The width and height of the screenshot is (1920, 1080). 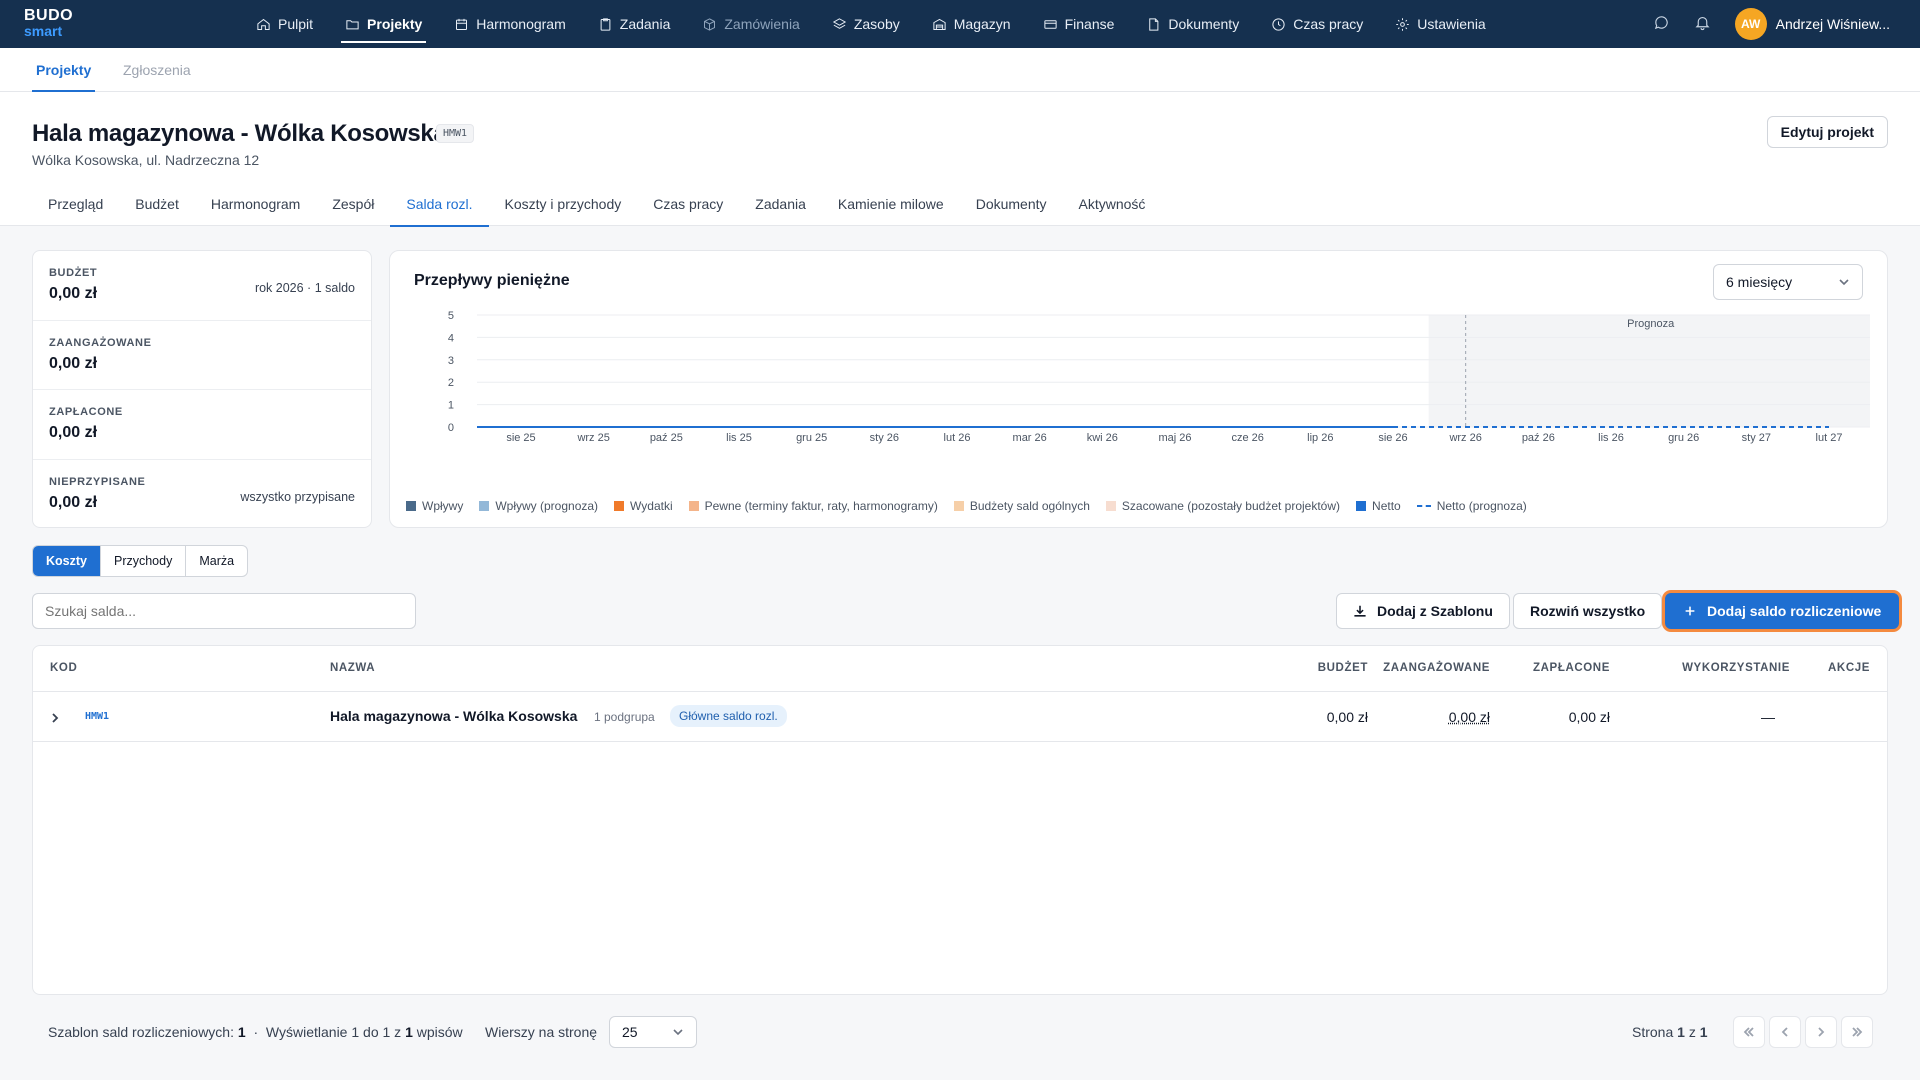 I want to click on rows-per-page-select: 25, so click(x=653, y=1032).